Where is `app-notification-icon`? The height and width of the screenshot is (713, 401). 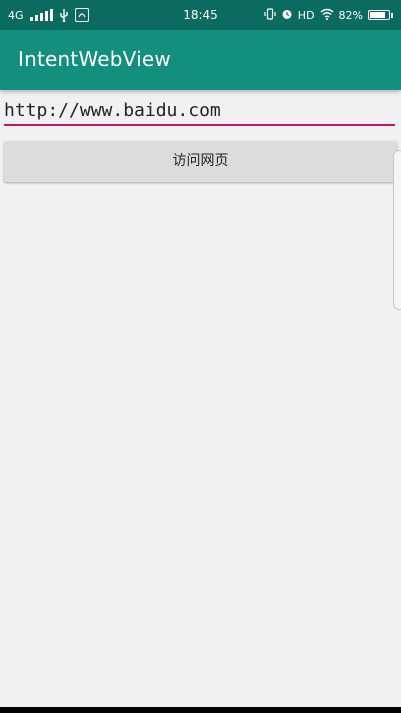 app-notification-icon is located at coordinates (81, 15).